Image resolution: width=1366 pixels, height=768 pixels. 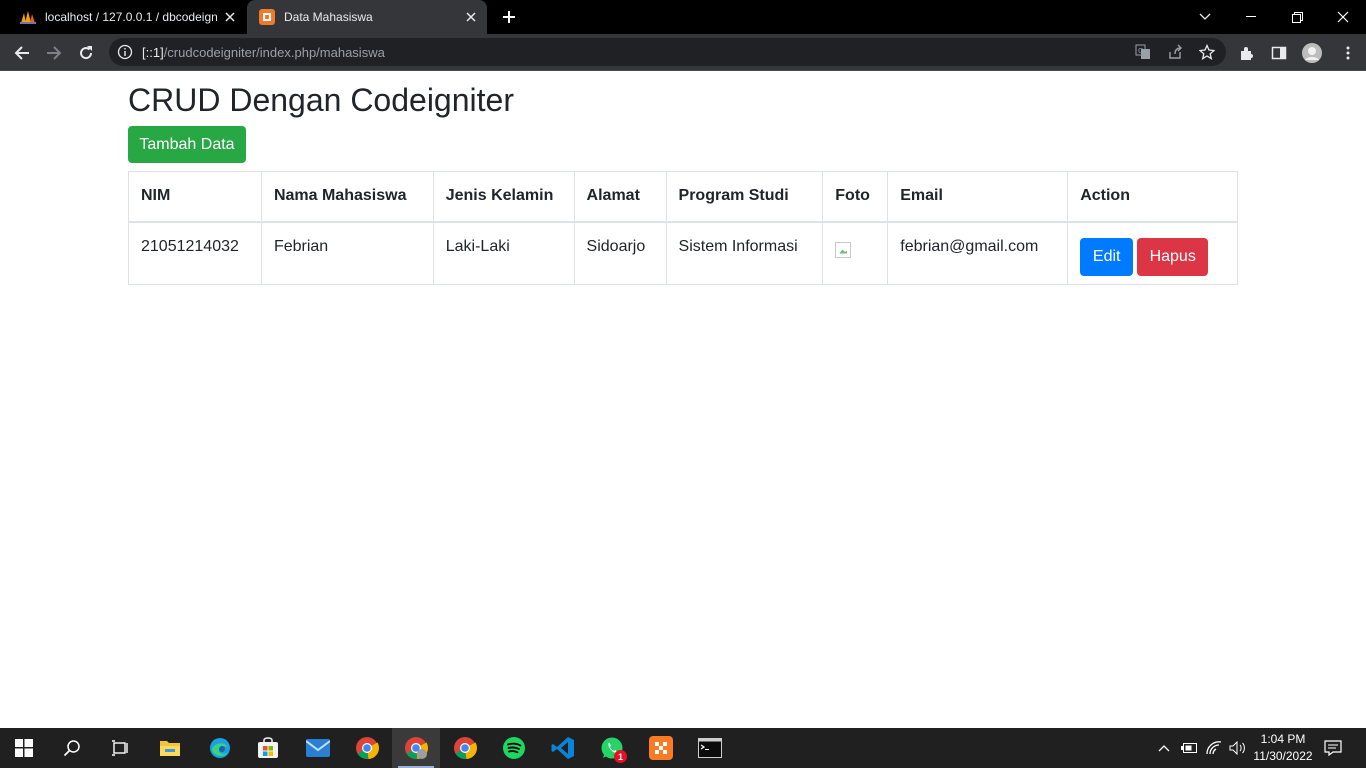 I want to click on cell-nama: Febrian, so click(x=347, y=253).